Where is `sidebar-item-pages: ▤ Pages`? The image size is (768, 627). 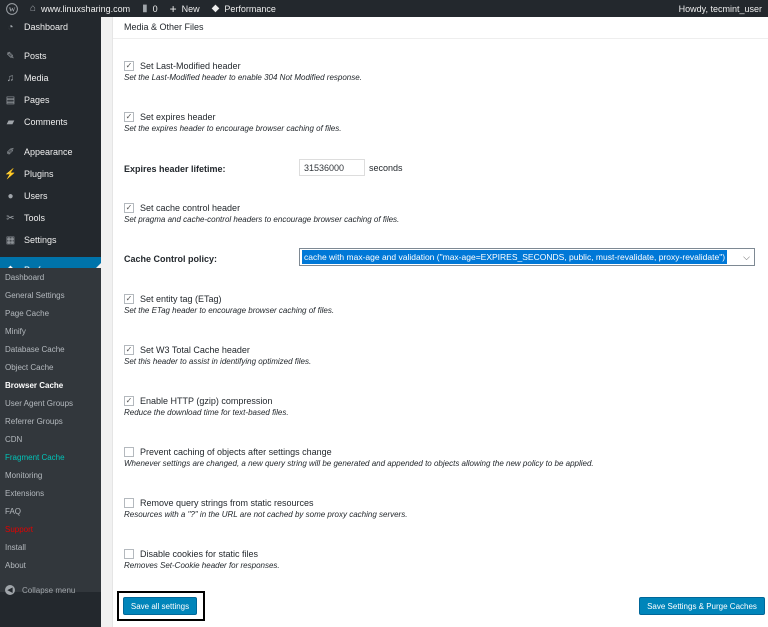
sidebar-item-pages: ▤ Pages is located at coordinates (50, 100).